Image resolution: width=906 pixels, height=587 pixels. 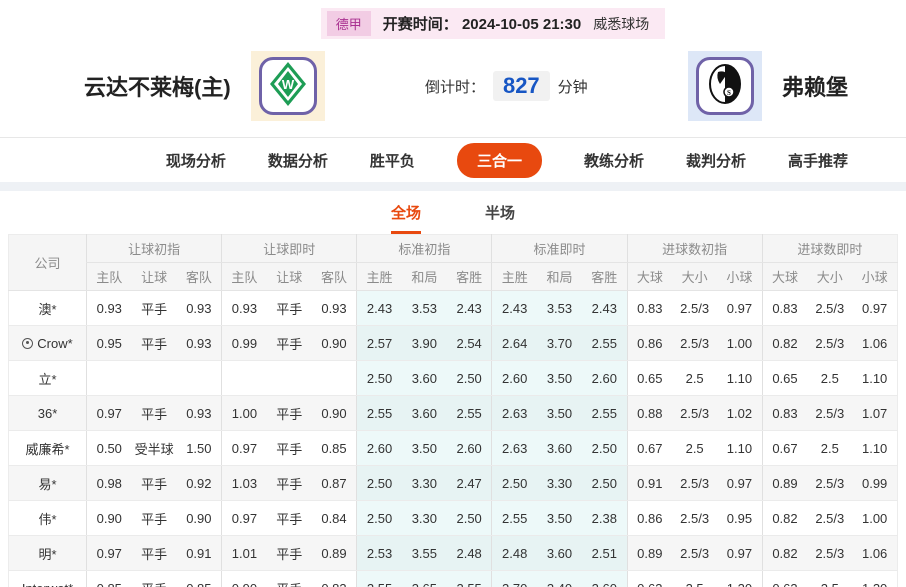 What do you see at coordinates (875, 448) in the screenshot?
I see `odds-cell: 1.10` at bounding box center [875, 448].